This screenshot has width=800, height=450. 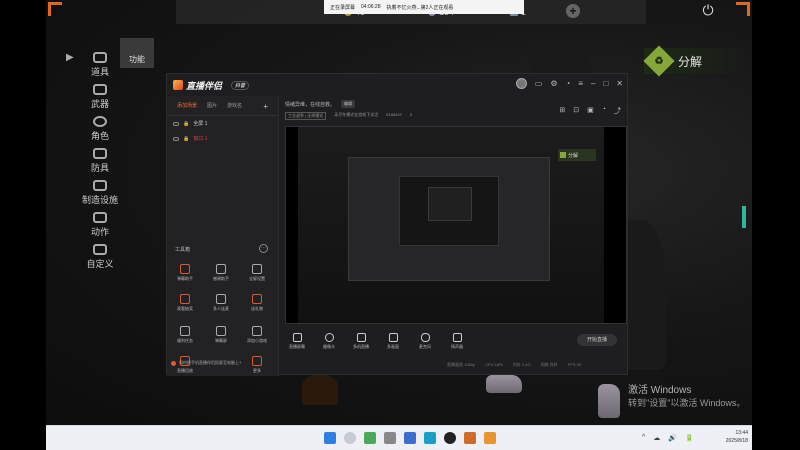 I want to click on tool-lottery: 观看抽奖, so click(x=185, y=303).